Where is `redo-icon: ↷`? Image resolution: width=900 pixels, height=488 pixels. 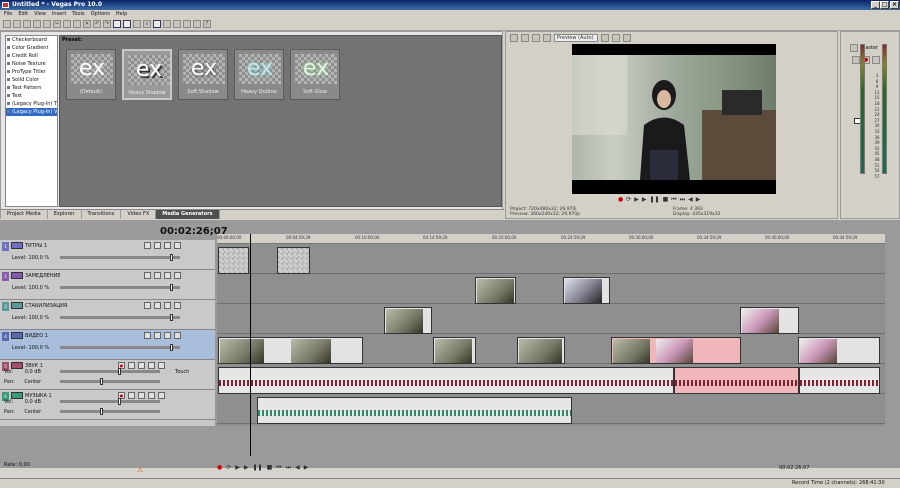
redo-icon: ↷ is located at coordinates (107, 24).